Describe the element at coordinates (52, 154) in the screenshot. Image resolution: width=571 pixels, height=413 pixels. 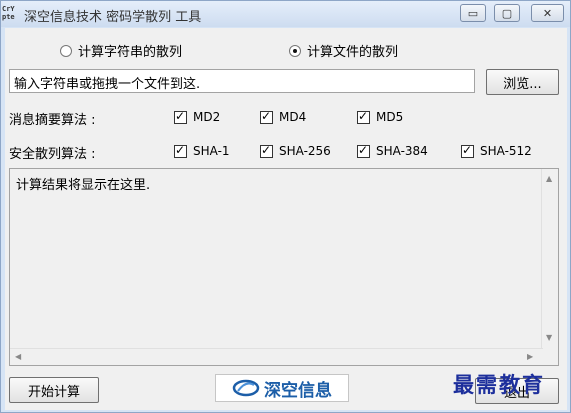
I see `sha-label: 安全散列算法 :` at that location.